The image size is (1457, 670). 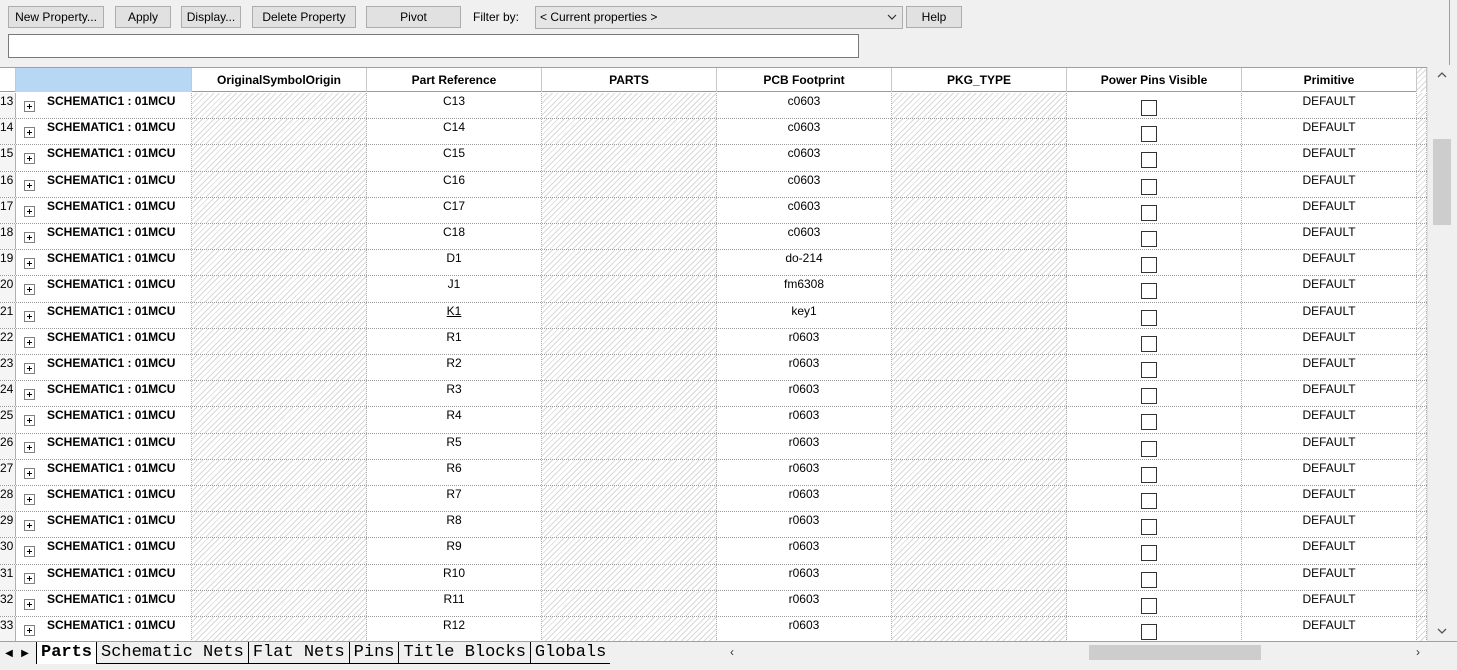 What do you see at coordinates (713, 210) in the screenshot?
I see `table-row: 17 SCHEMATIC1 : 01MCU C17 c0603 DEFAULT` at bounding box center [713, 210].